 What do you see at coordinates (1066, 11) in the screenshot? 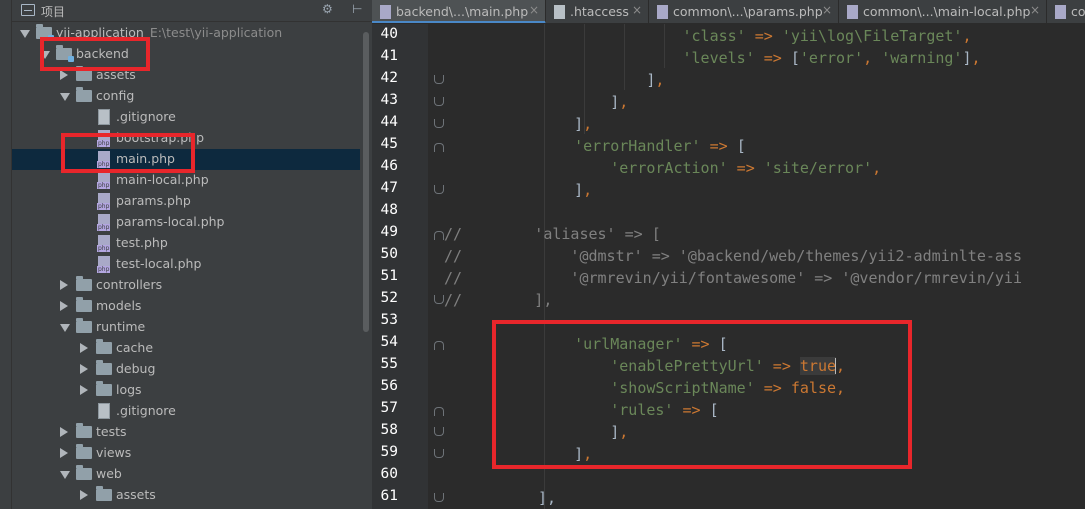
I see `editor-tab: co` at bounding box center [1066, 11].